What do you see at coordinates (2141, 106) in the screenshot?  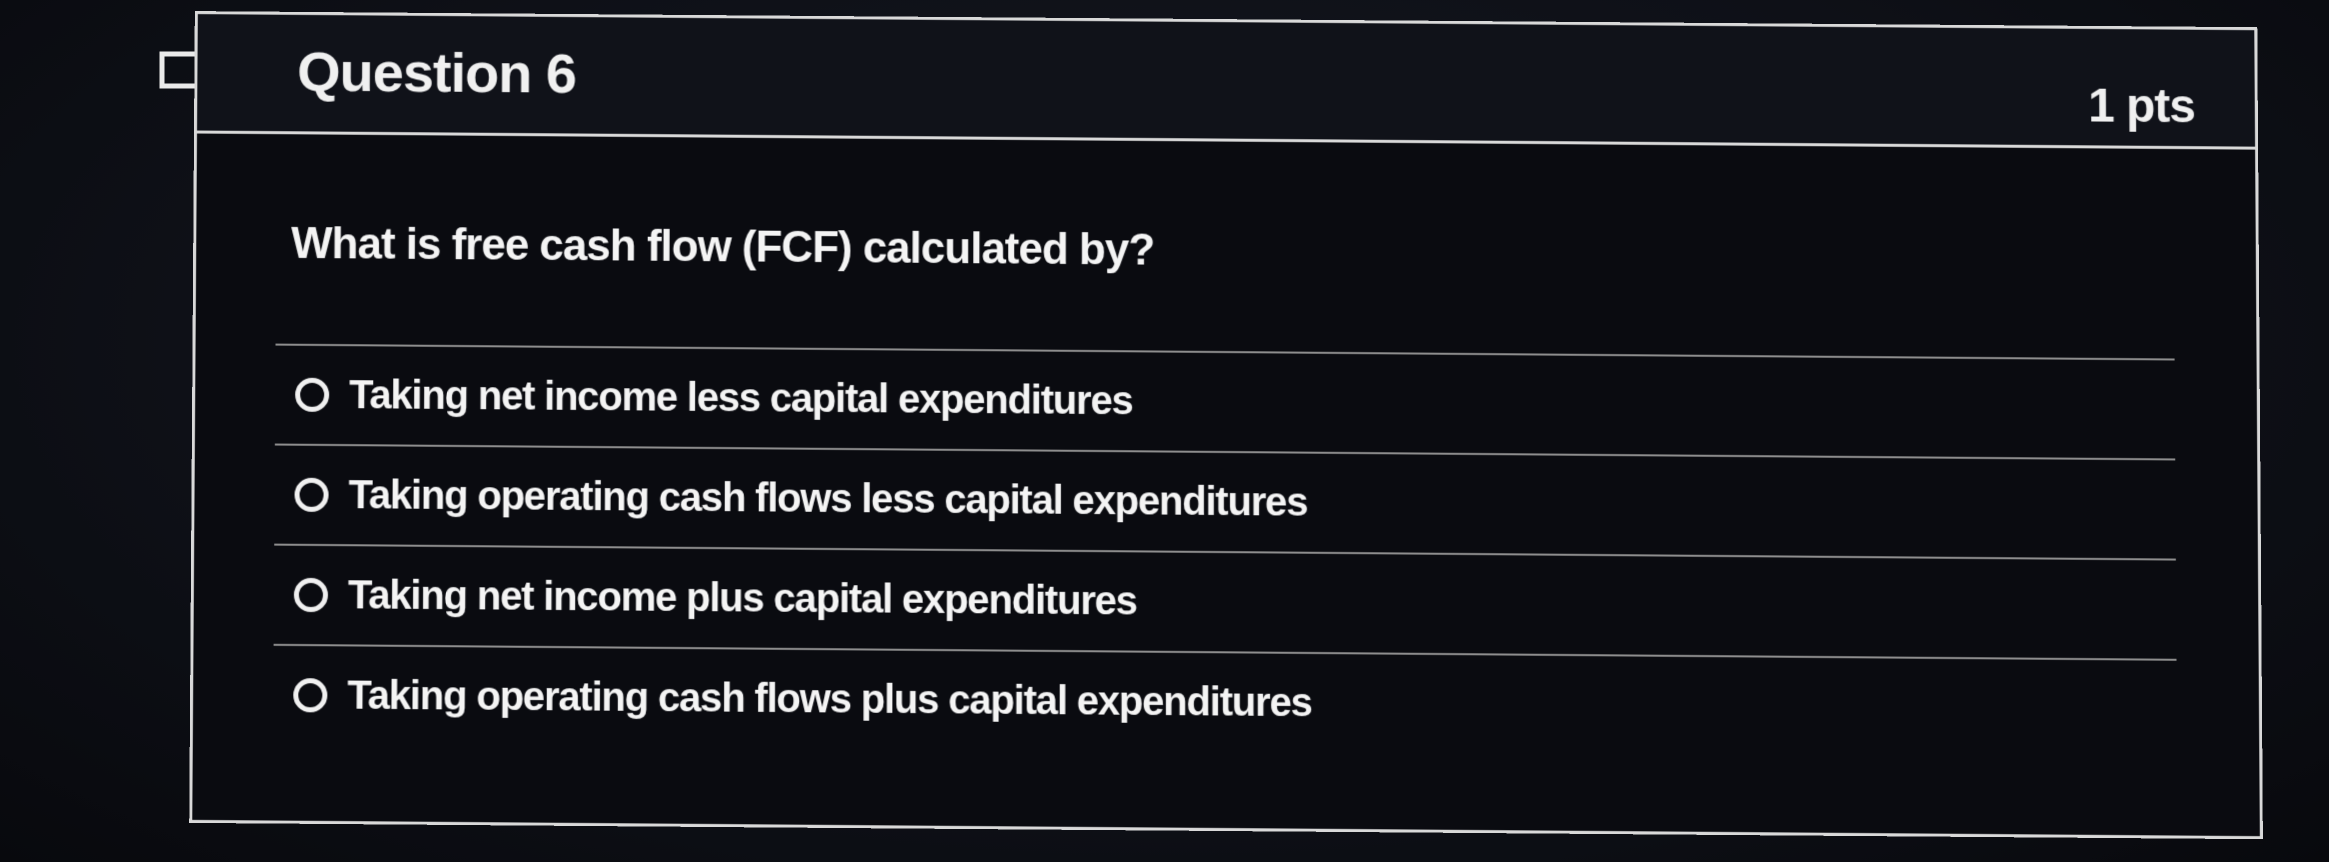 I see `question-points: 1 pts` at bounding box center [2141, 106].